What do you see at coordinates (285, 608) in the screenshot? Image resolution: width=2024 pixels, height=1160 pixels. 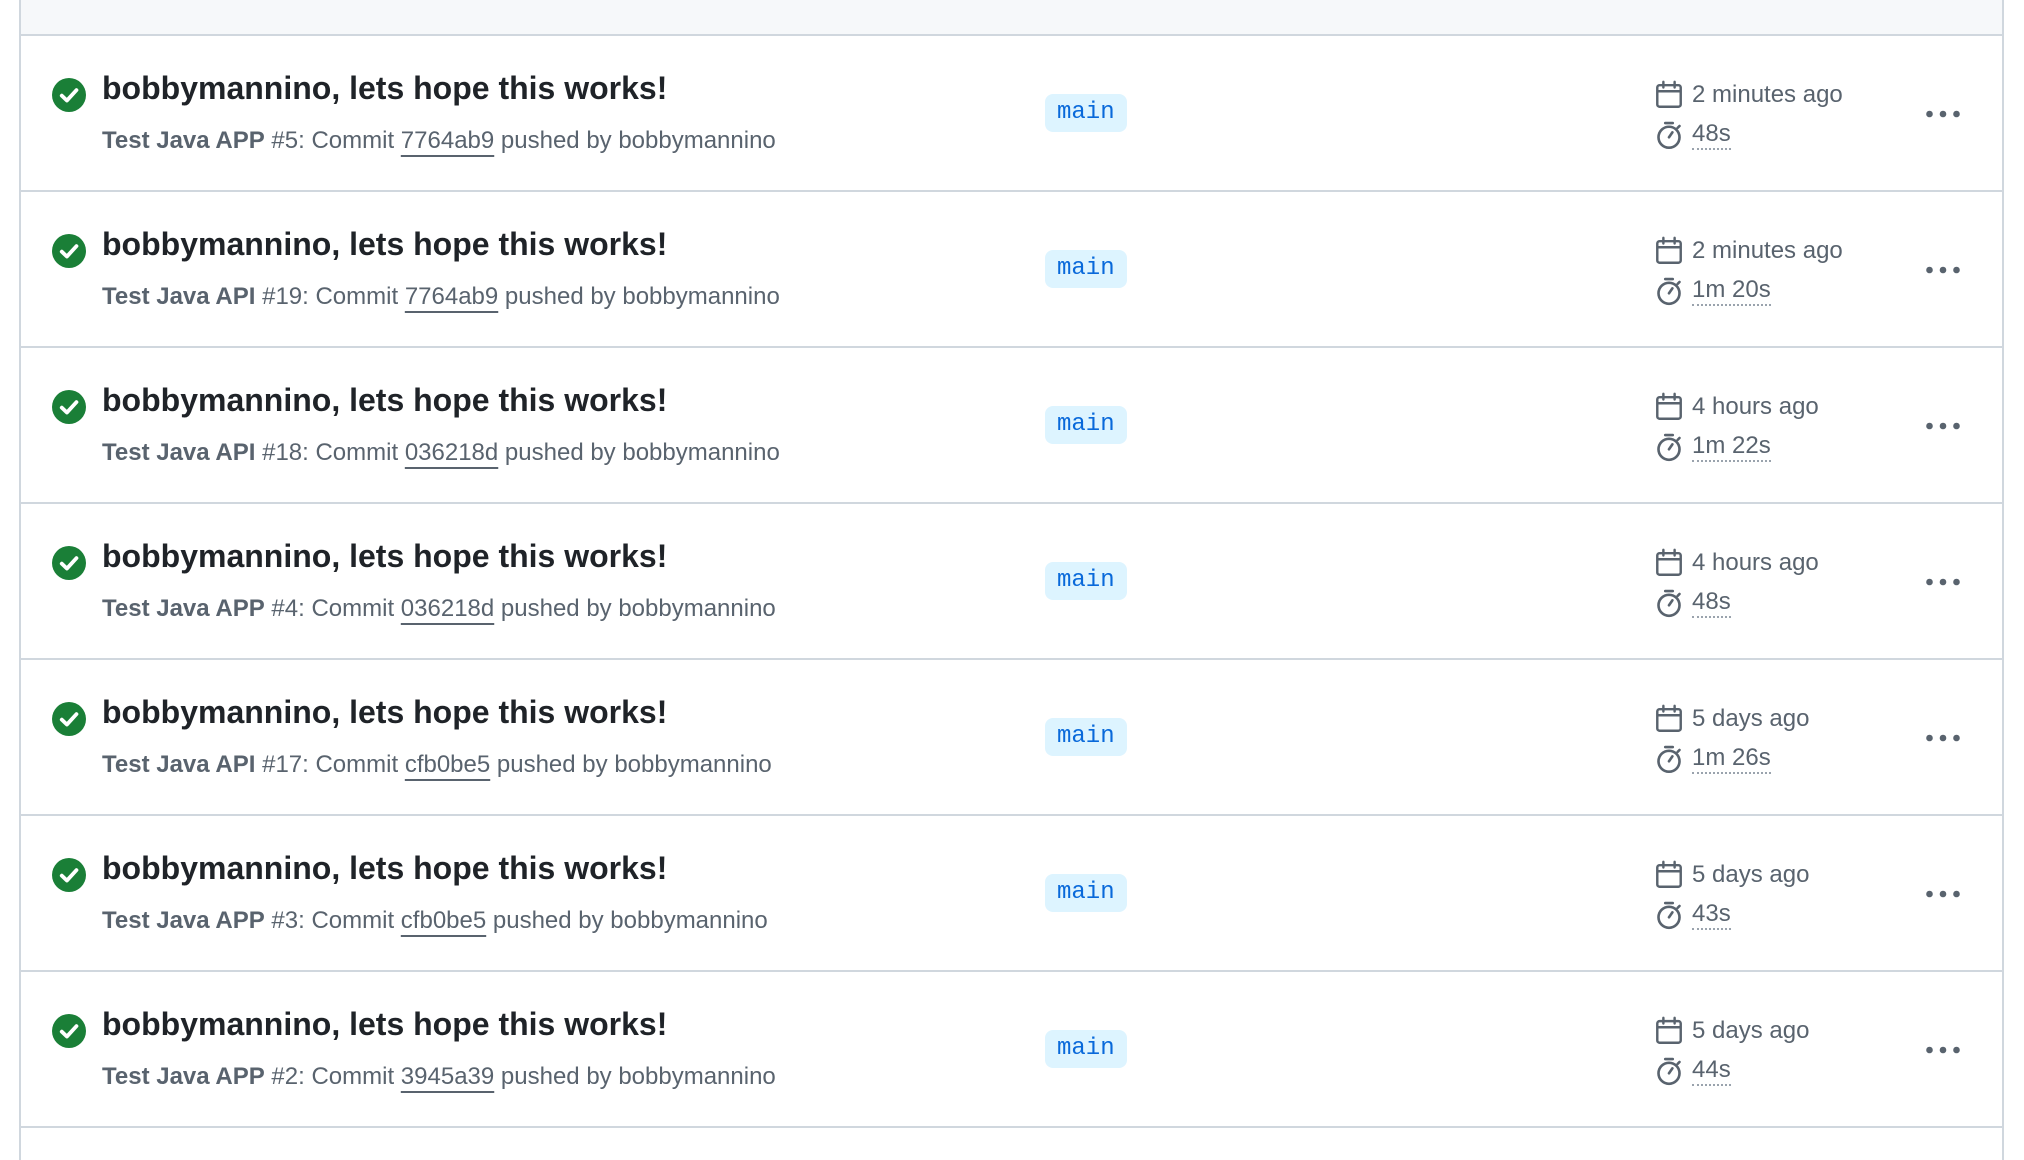 I see `run-number: #4` at bounding box center [285, 608].